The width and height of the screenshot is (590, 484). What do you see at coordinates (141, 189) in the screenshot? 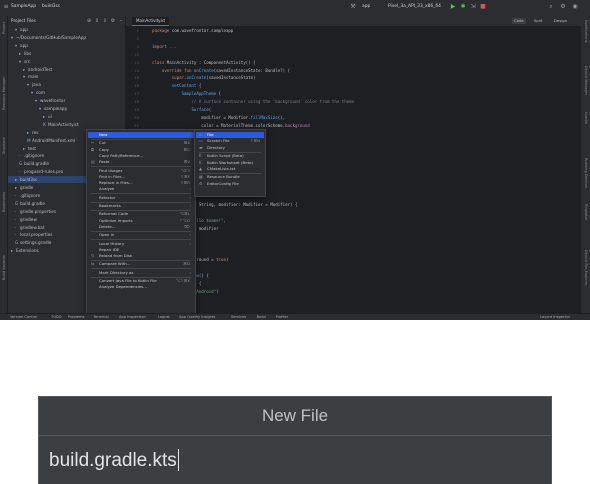
I see `context-menu-item: Analyze ›` at bounding box center [141, 189].